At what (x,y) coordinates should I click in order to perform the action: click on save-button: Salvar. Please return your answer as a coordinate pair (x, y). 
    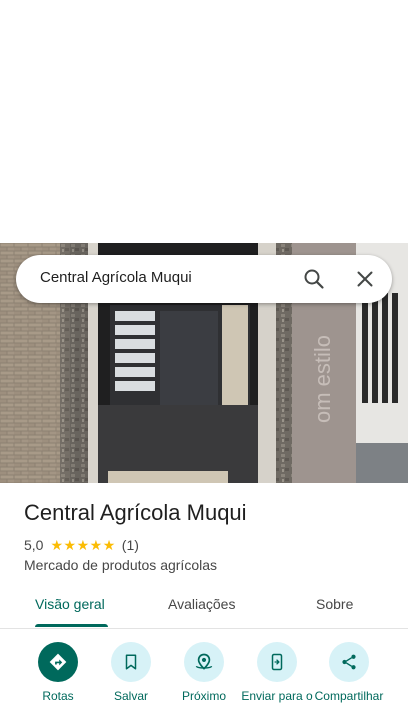
    Looking at the image, I should click on (131, 672).